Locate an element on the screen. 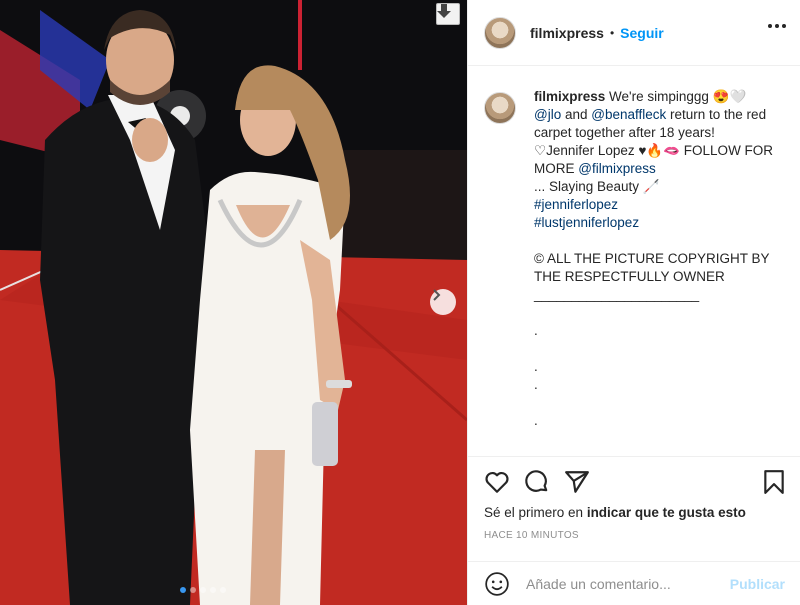 This screenshot has width=800, height=605. chevron-right-icon is located at coordinates (437, 295).